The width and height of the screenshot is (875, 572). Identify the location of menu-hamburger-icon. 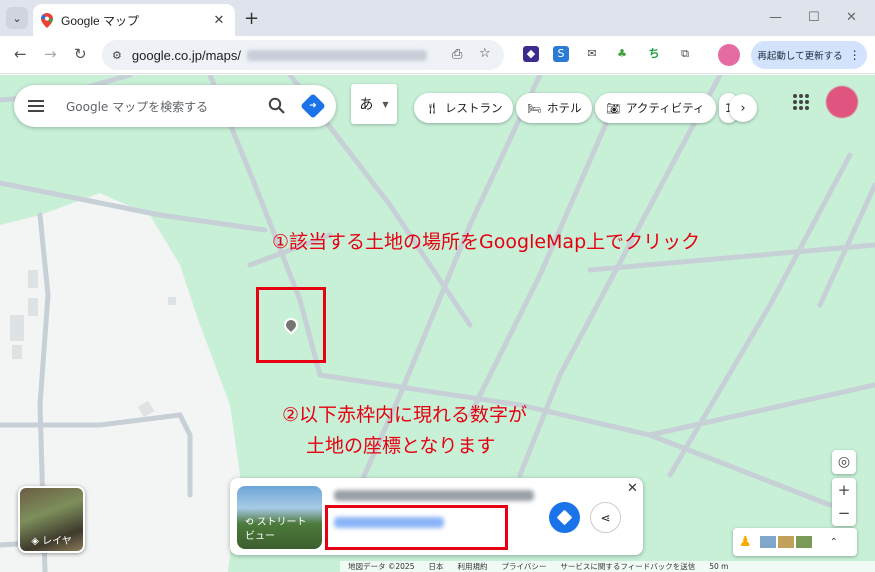
(36, 106).